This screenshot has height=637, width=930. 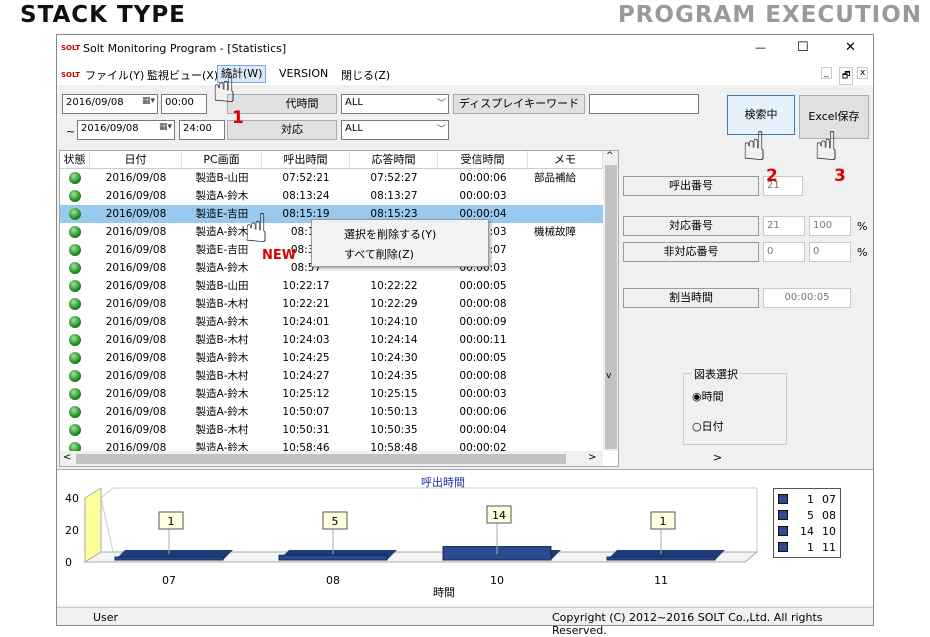 What do you see at coordinates (555, 232) in the screenshot?
I see `table-cell: 機械故障` at bounding box center [555, 232].